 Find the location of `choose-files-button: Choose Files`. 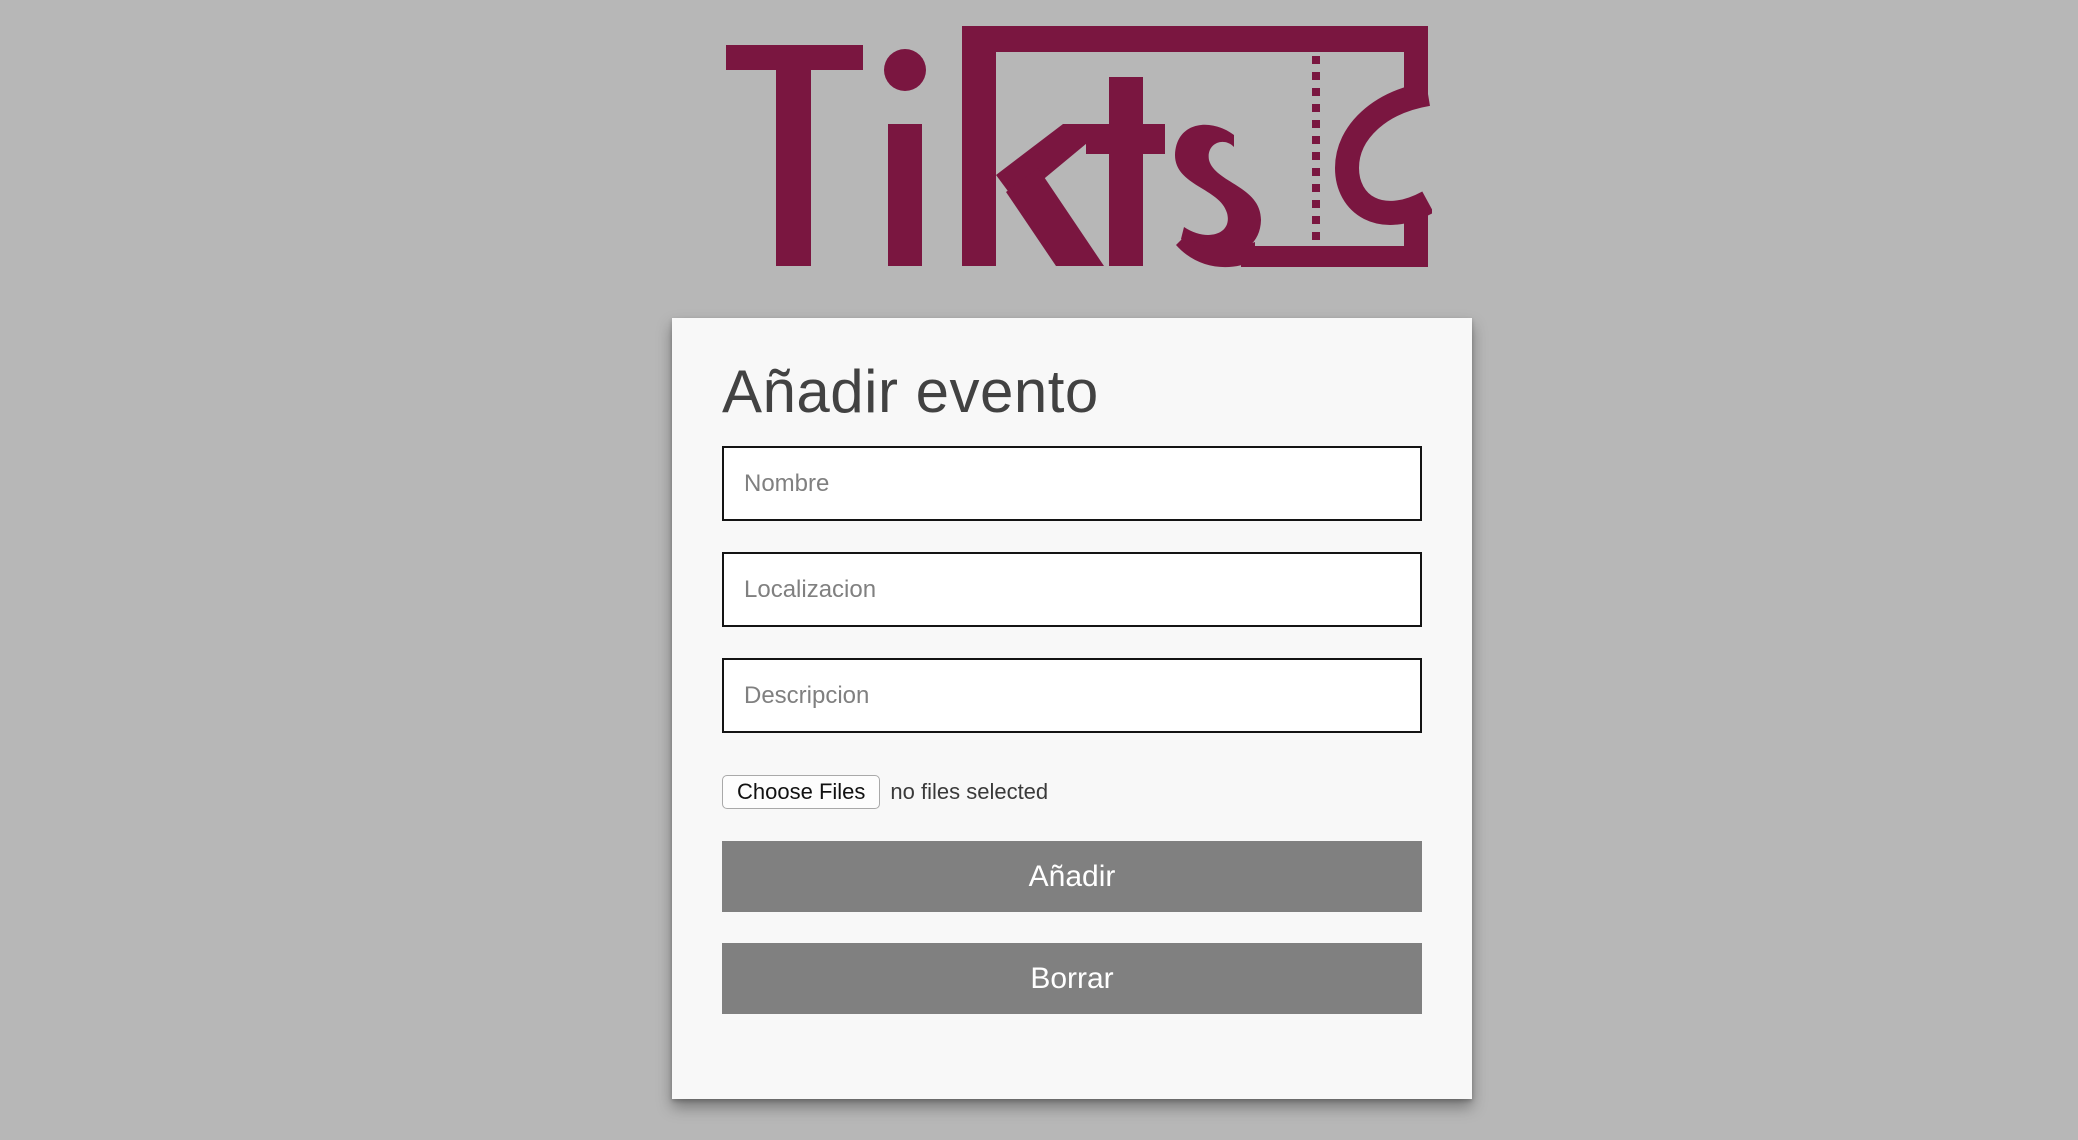

choose-files-button: Choose Files is located at coordinates (801, 792).